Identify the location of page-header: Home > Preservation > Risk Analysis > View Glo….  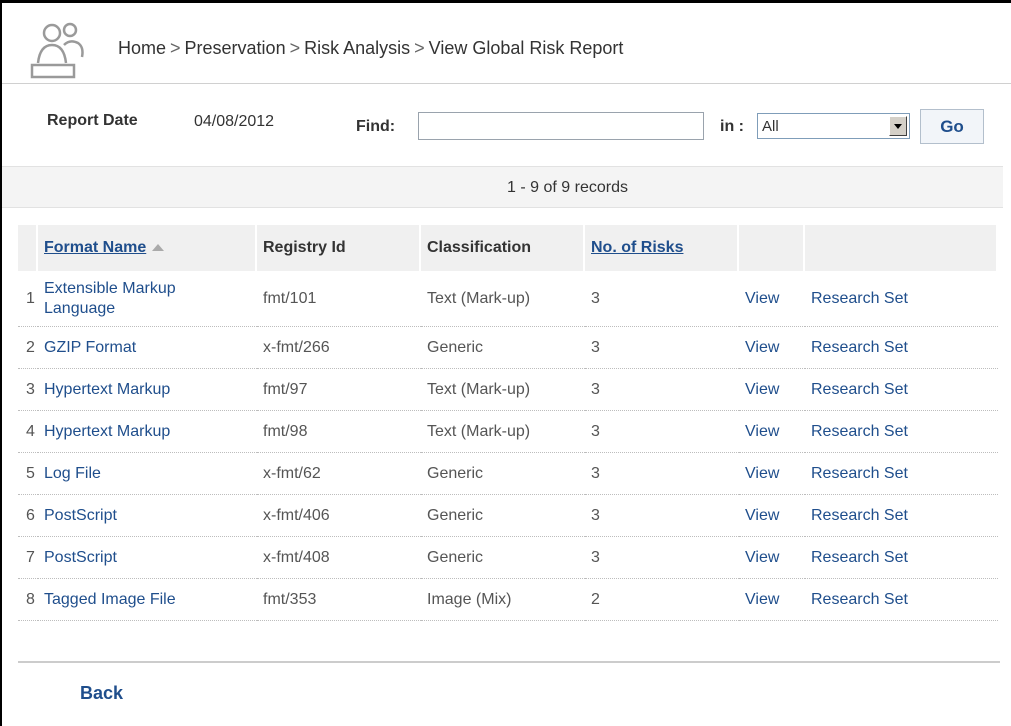
(506, 43).